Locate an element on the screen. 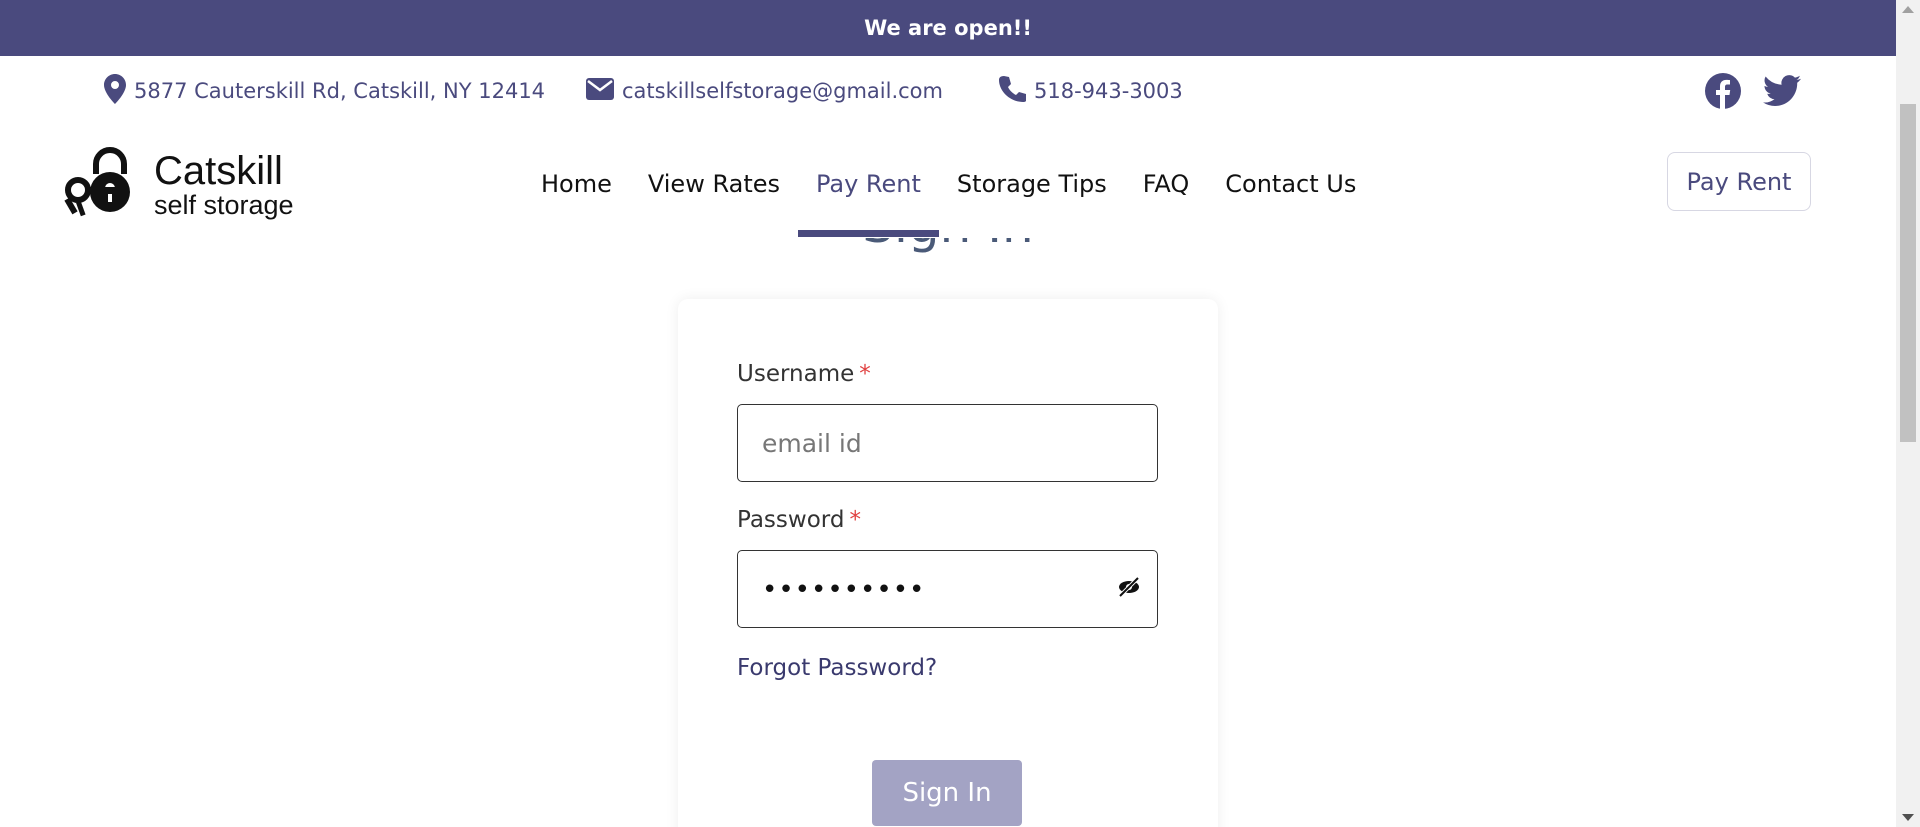 The width and height of the screenshot is (1920, 827). contact-phone: 518-943-3003 is located at coordinates (1090, 91).